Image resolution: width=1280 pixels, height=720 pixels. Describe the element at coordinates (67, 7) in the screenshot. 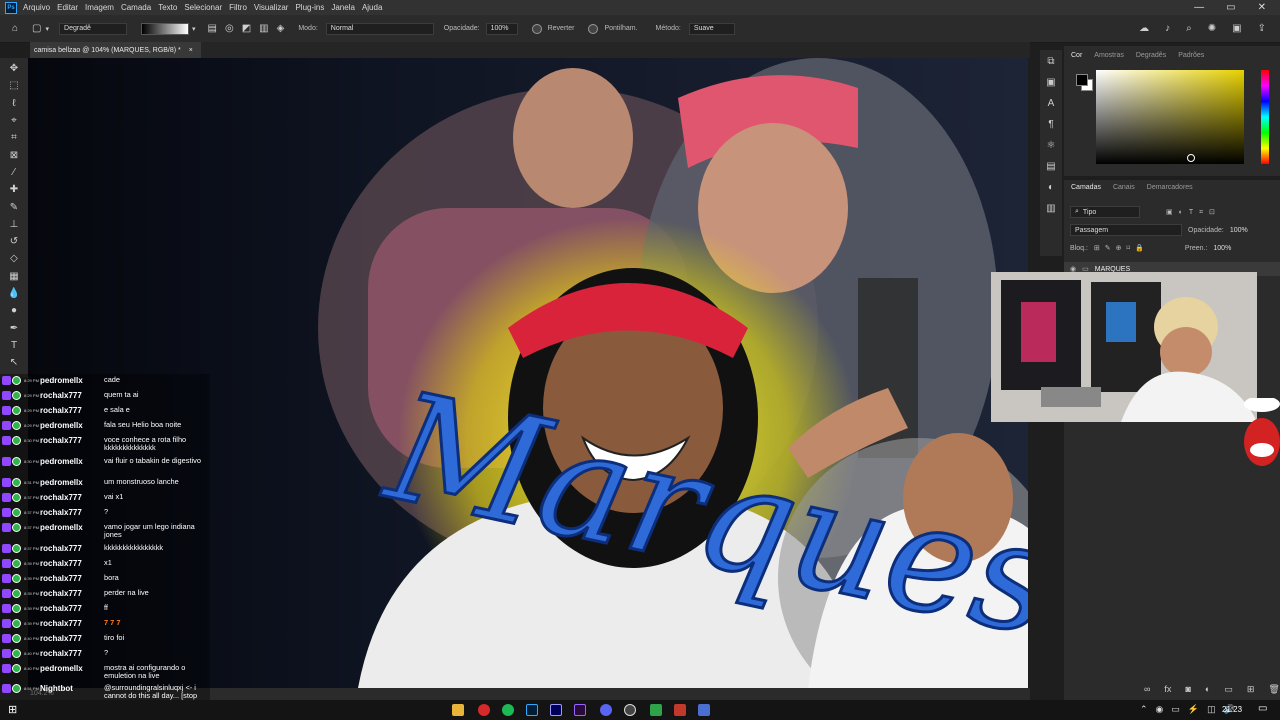

I see `menu-editar: Editar` at that location.